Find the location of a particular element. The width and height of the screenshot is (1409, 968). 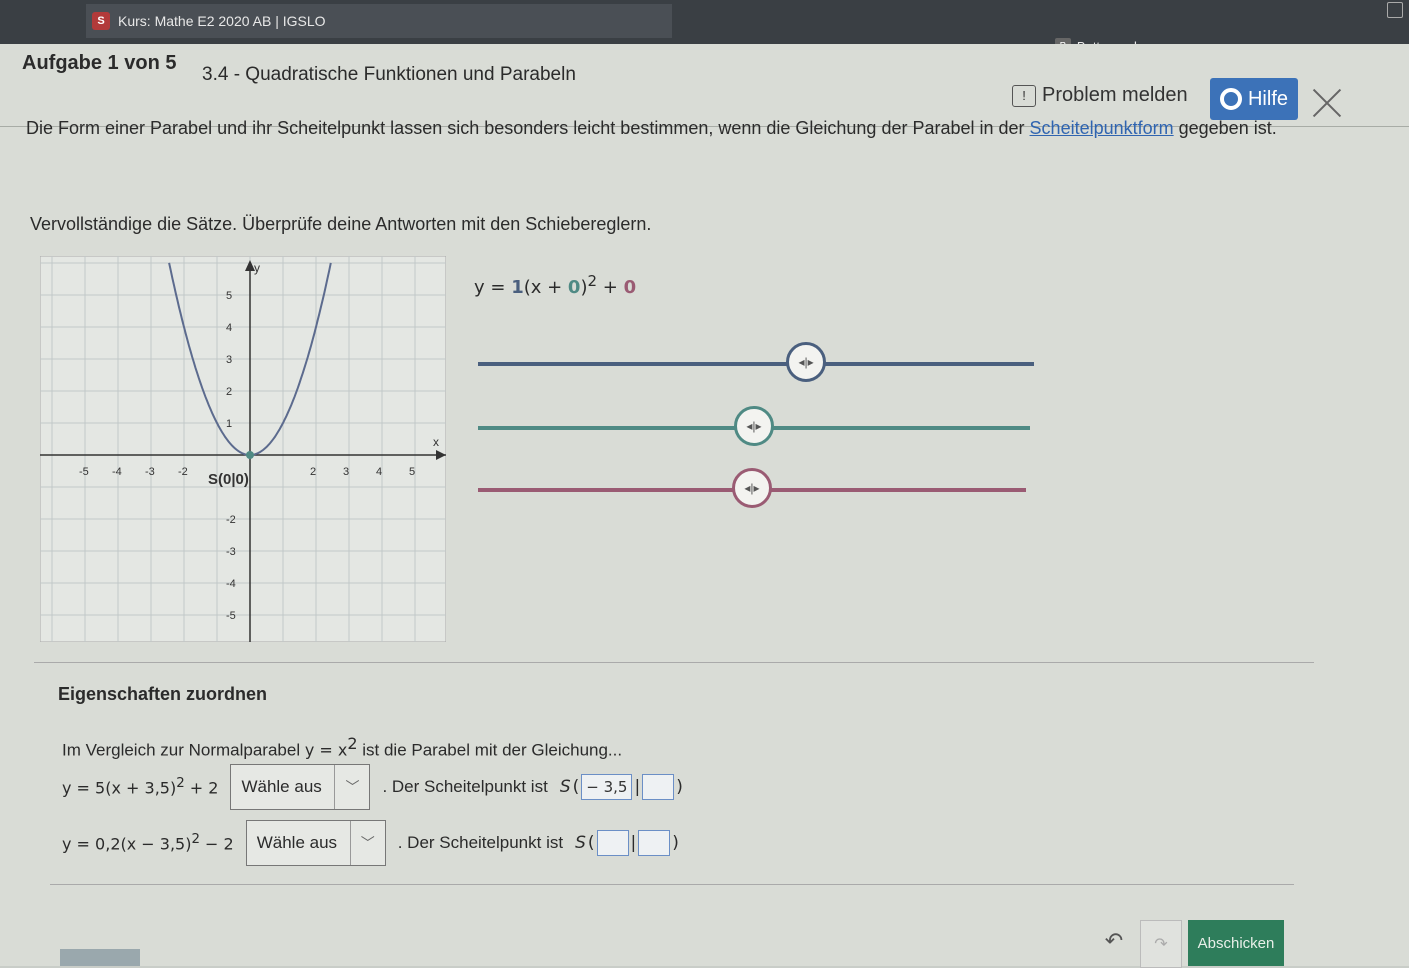

y-tick-label: 2 is located at coordinates (229, 392).